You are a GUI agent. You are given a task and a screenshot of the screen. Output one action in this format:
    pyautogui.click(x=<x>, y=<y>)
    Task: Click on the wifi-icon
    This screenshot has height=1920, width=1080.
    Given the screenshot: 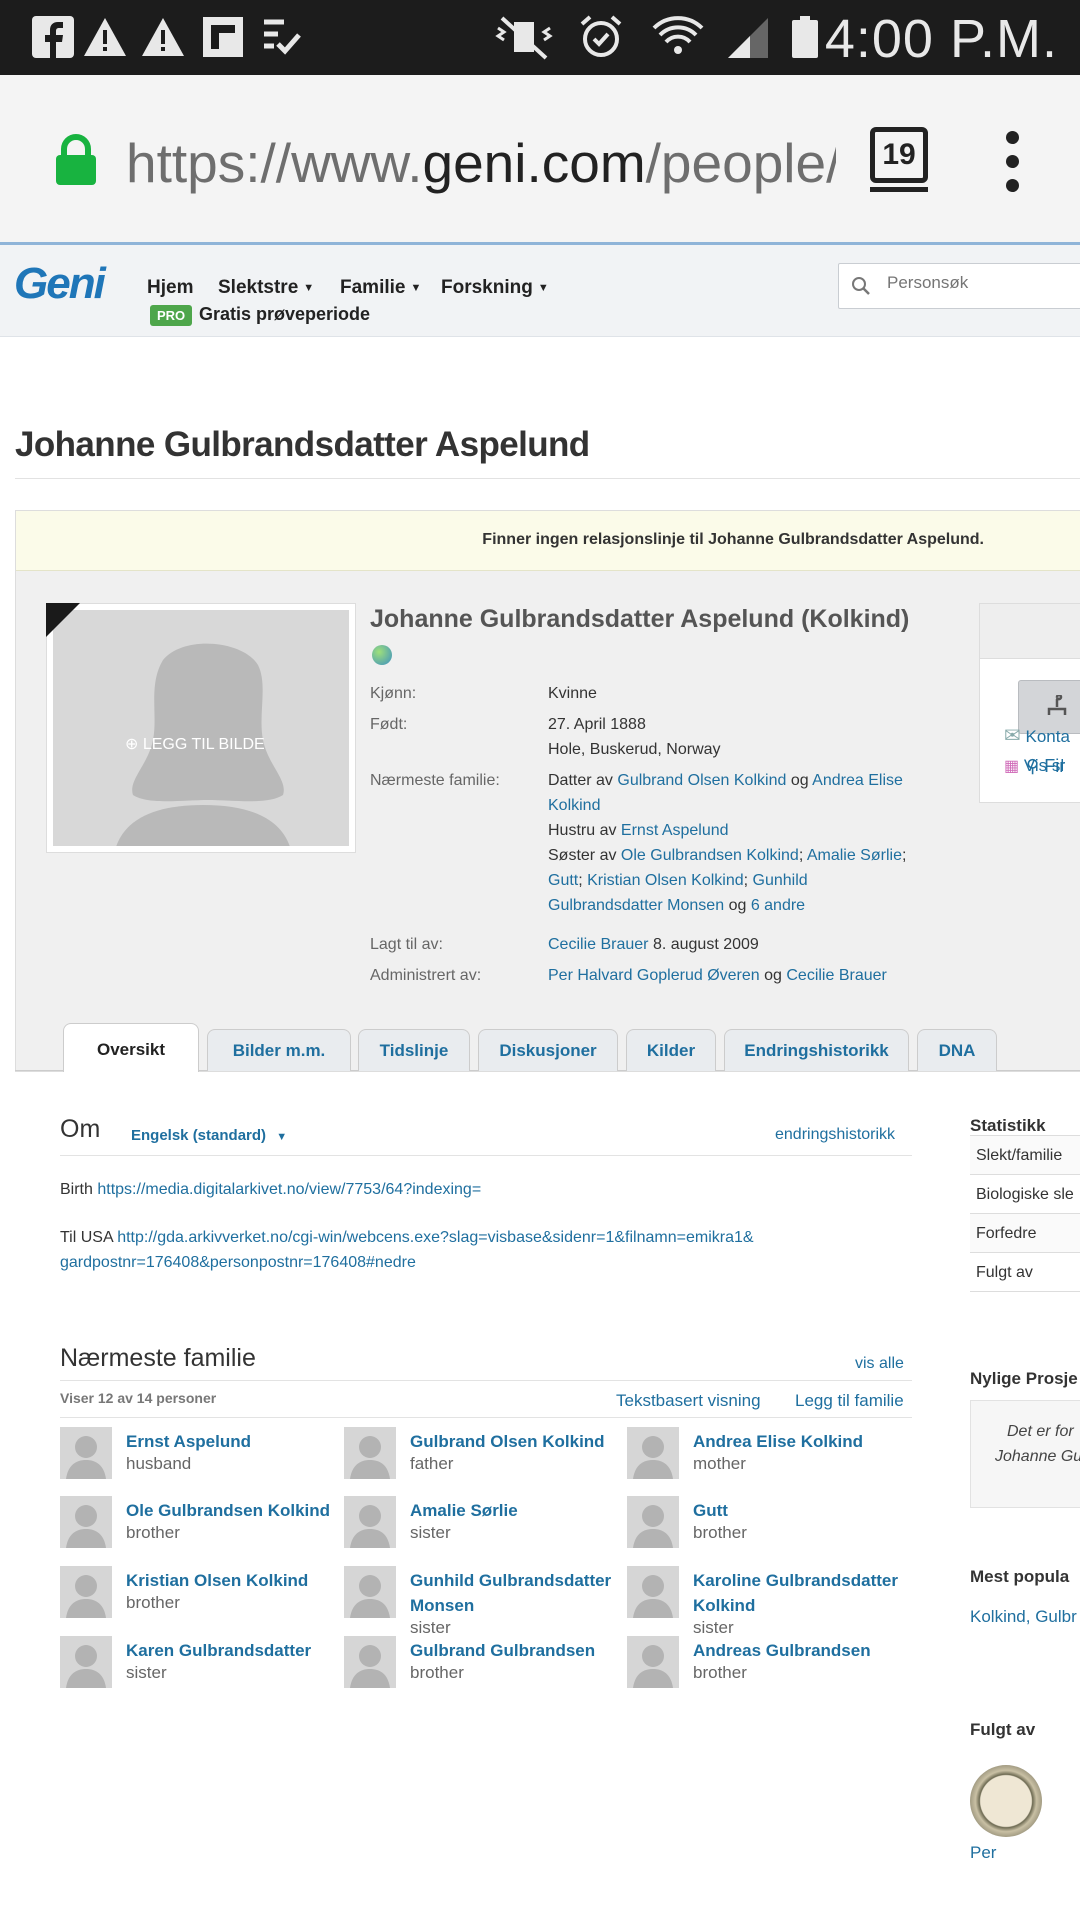 What is the action you would take?
    pyautogui.click(x=678, y=35)
    